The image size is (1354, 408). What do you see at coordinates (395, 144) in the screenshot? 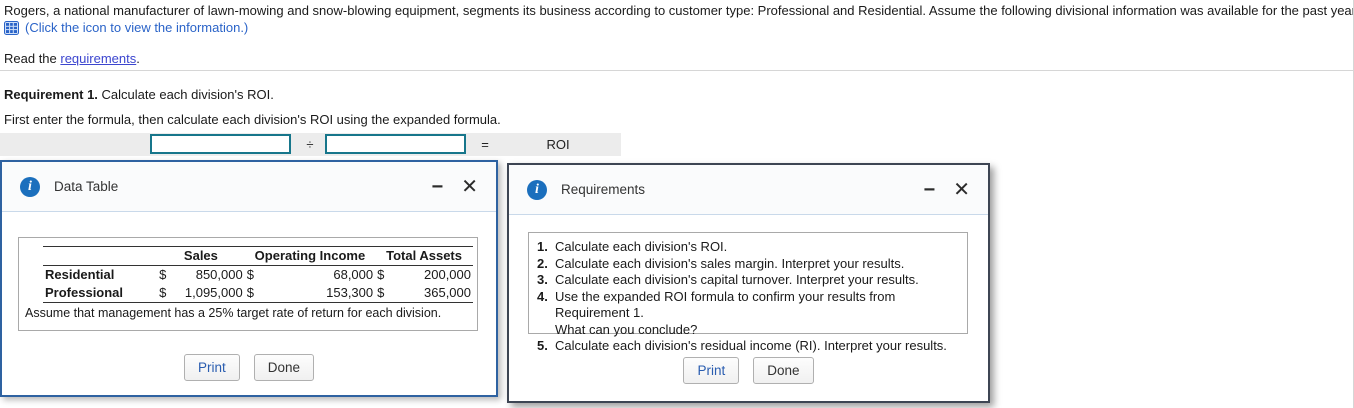
I see `formula-denominator-input` at bounding box center [395, 144].